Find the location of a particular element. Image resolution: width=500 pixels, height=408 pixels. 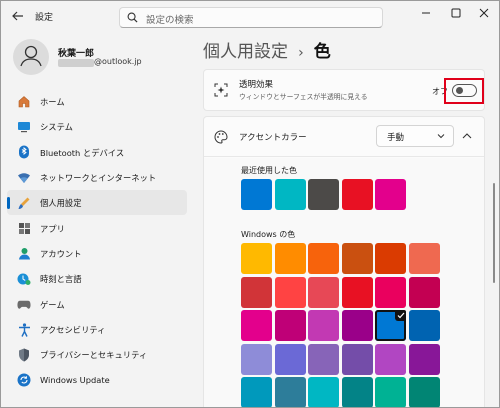

sidebar-item-bluetooth: Bluetooth とデバイス is located at coordinates (97, 152).